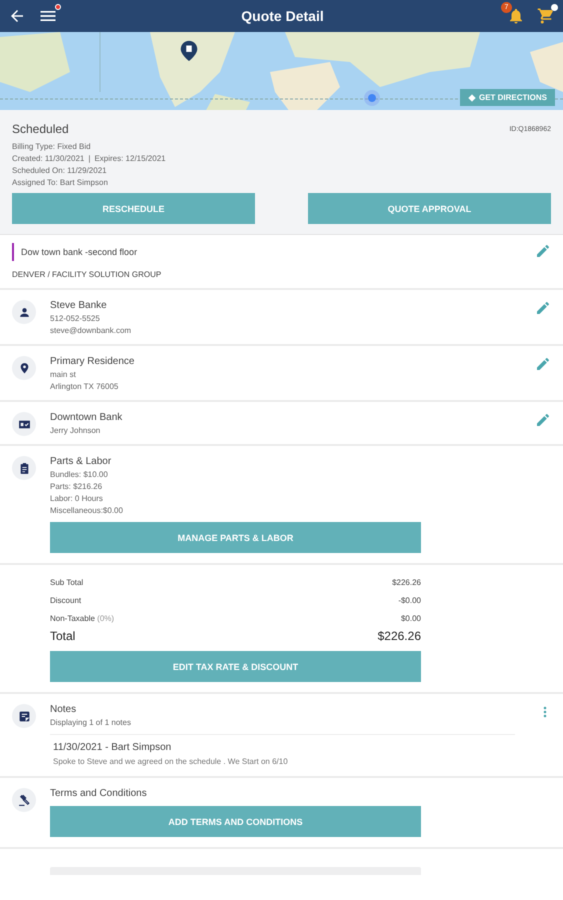  I want to click on total-row-label: Non-Taxable (0%), so click(82, 618).